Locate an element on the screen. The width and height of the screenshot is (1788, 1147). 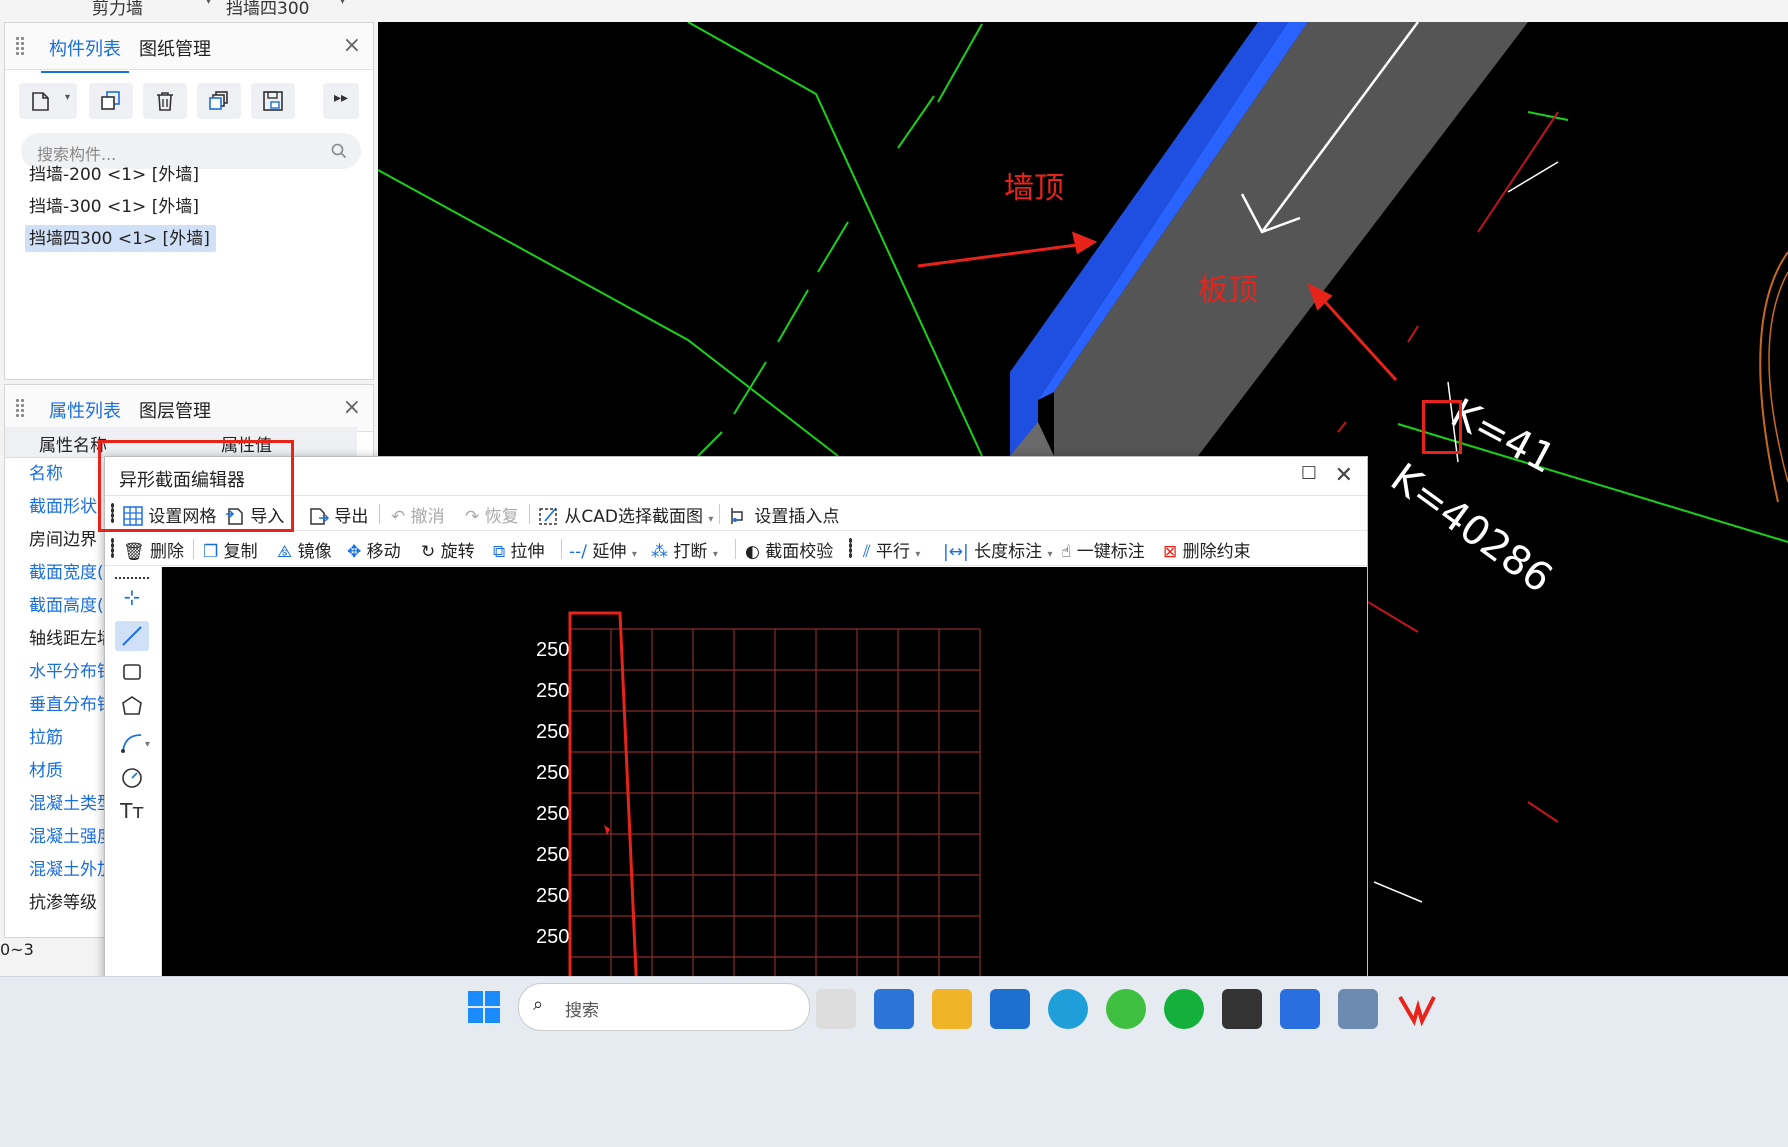
list-item: 挡墙-300 <1> [外墙] is located at coordinates (115, 206).